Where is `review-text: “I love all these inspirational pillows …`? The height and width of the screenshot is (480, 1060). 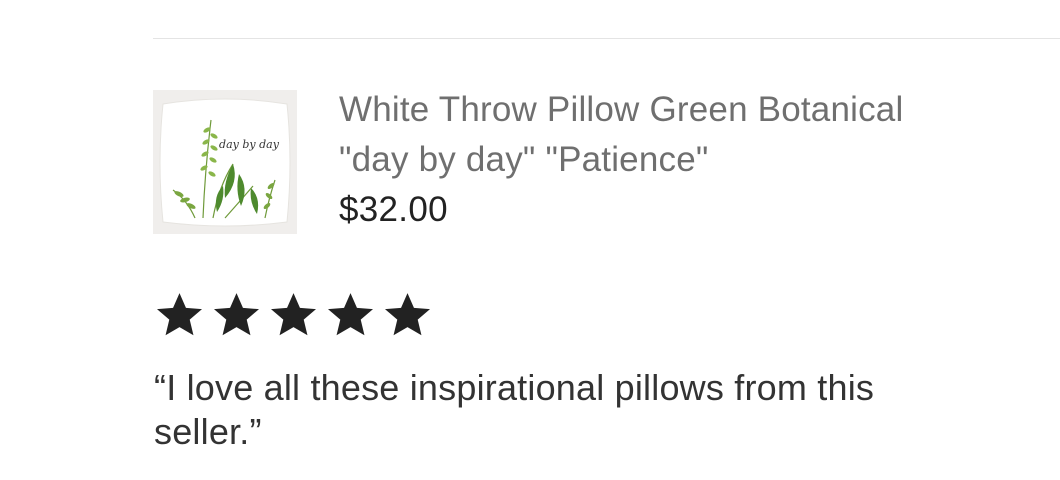
review-text: “I love all these inspirational pillows … is located at coordinates (514, 409).